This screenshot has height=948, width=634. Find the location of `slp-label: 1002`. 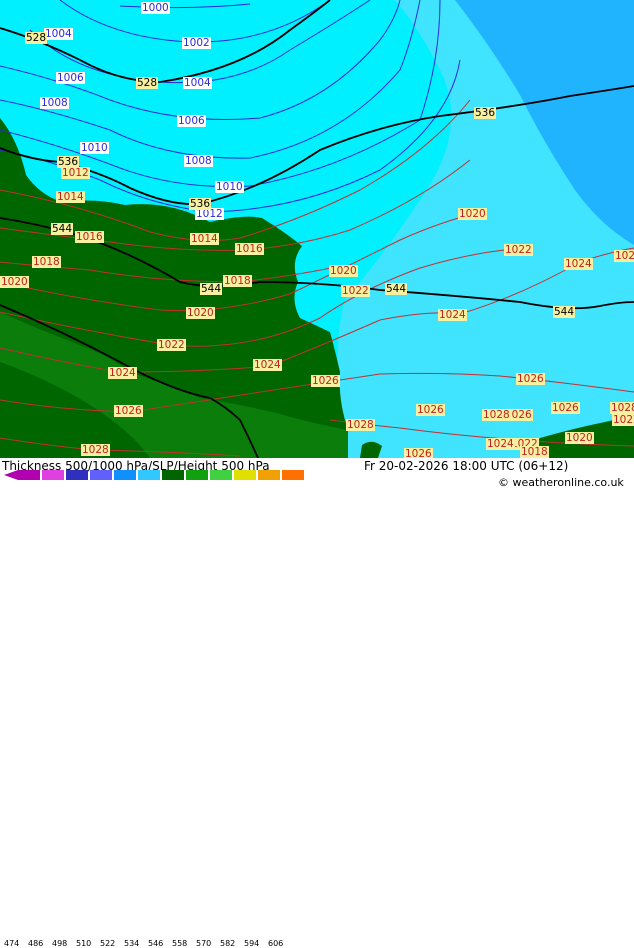

slp-label: 1002 is located at coordinates (196, 43).